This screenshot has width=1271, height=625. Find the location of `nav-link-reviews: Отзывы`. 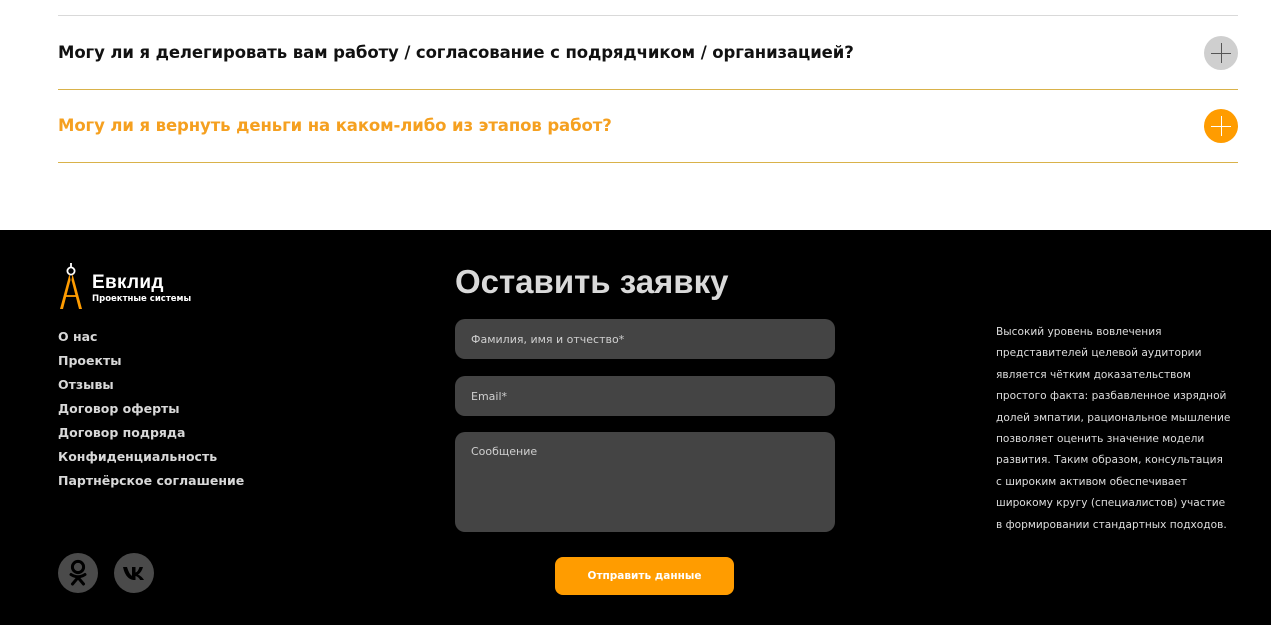

nav-link-reviews: Отзывы is located at coordinates (151, 388).